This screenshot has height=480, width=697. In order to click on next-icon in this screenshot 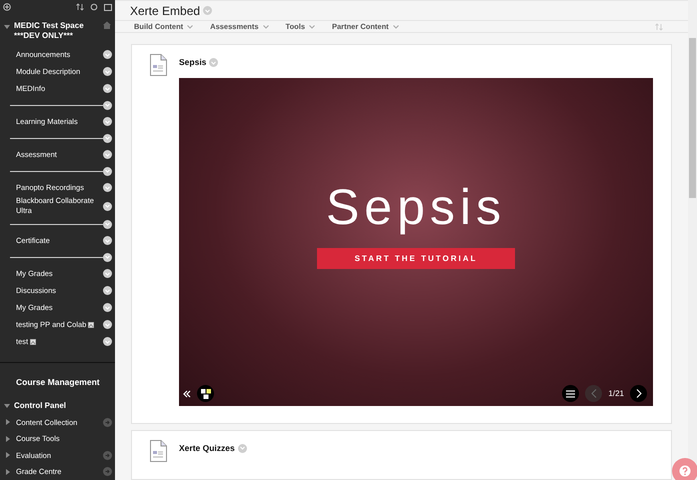, I will do `click(638, 393)`.